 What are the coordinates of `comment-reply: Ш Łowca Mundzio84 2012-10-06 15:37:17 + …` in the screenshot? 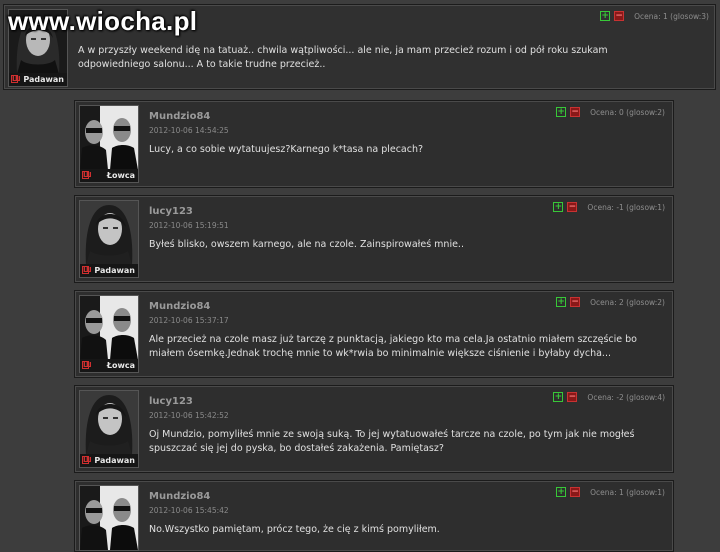 It's located at (374, 334).